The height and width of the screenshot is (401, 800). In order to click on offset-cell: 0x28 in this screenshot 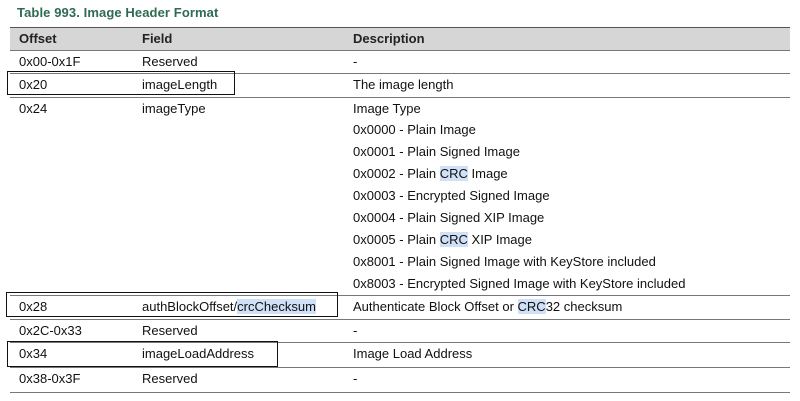, I will do `click(33, 306)`.